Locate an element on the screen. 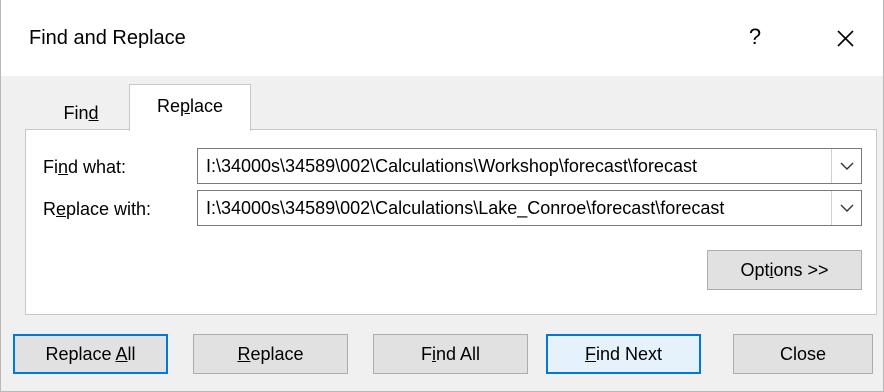 The width and height of the screenshot is (884, 392). find-next-button: Find Next is located at coordinates (623, 354).